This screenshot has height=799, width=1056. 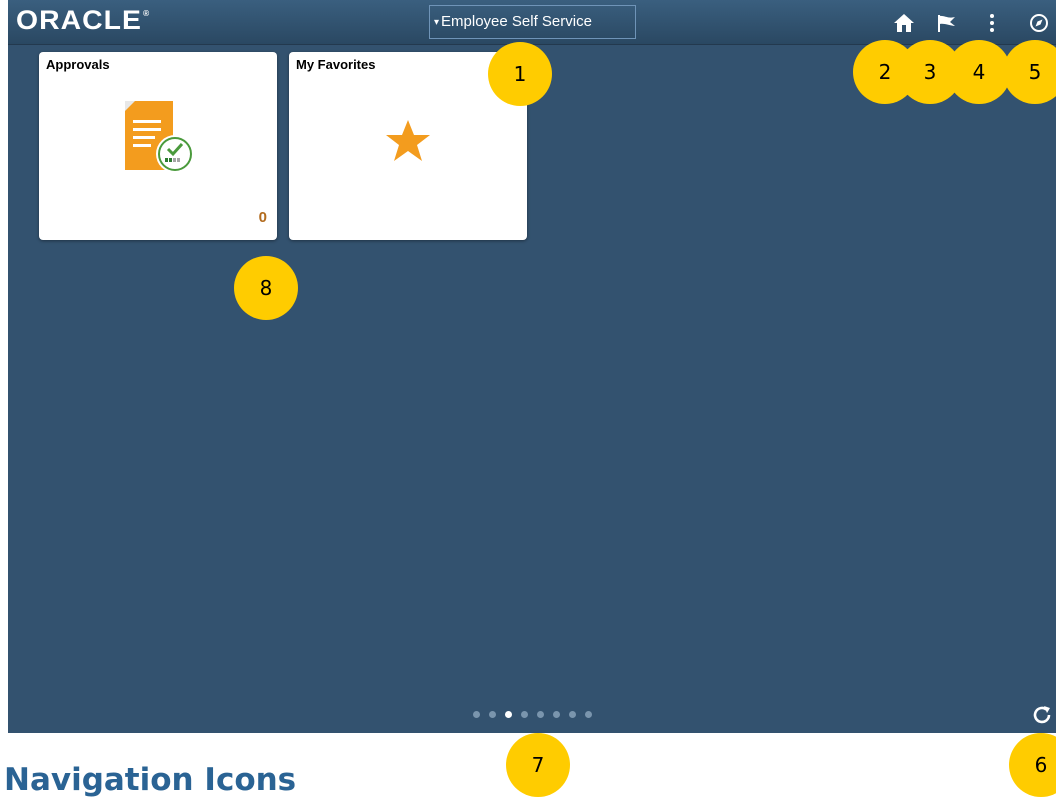 What do you see at coordinates (336, 64) in the screenshot?
I see `my-favorites-tile-title: My Favorites` at bounding box center [336, 64].